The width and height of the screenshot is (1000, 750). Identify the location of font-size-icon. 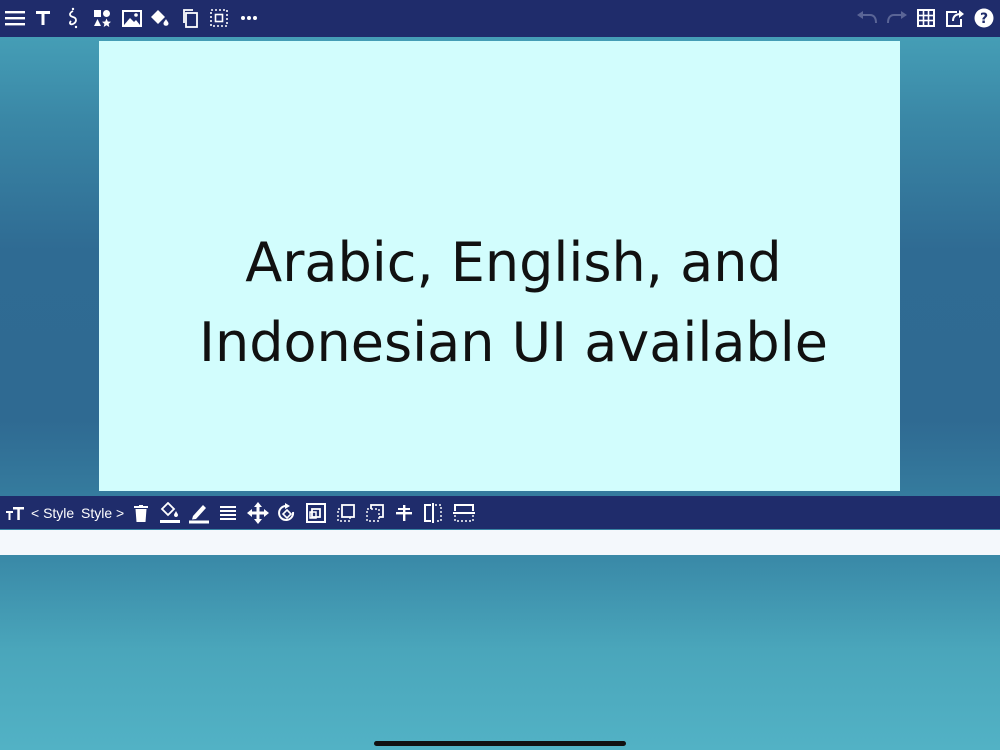
(15, 513).